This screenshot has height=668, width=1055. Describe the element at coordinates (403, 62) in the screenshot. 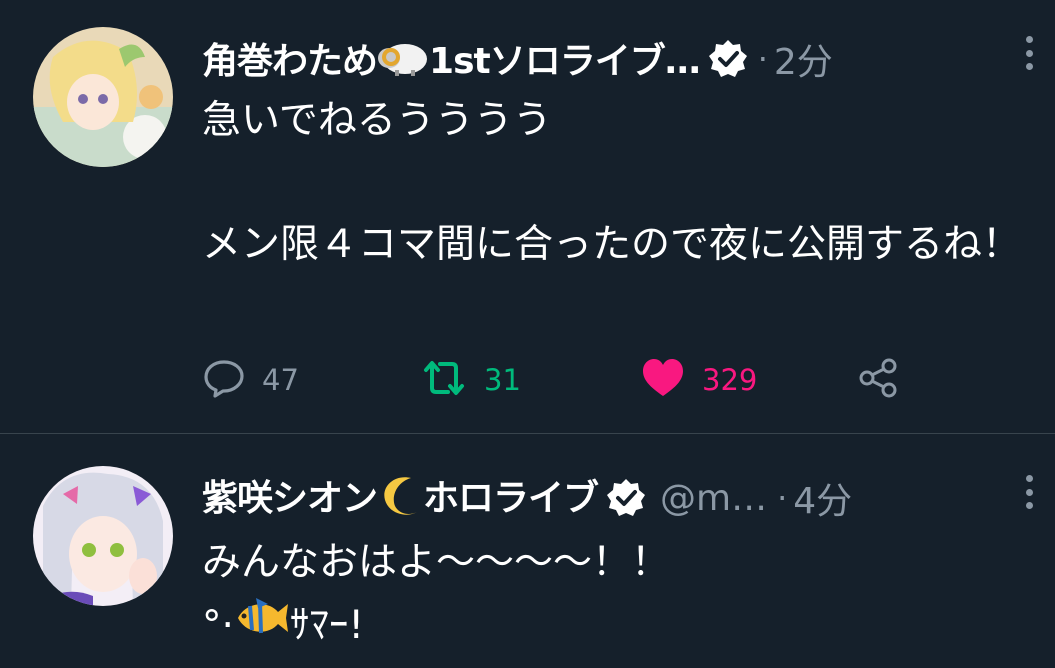

I see `sheep-icon` at that location.